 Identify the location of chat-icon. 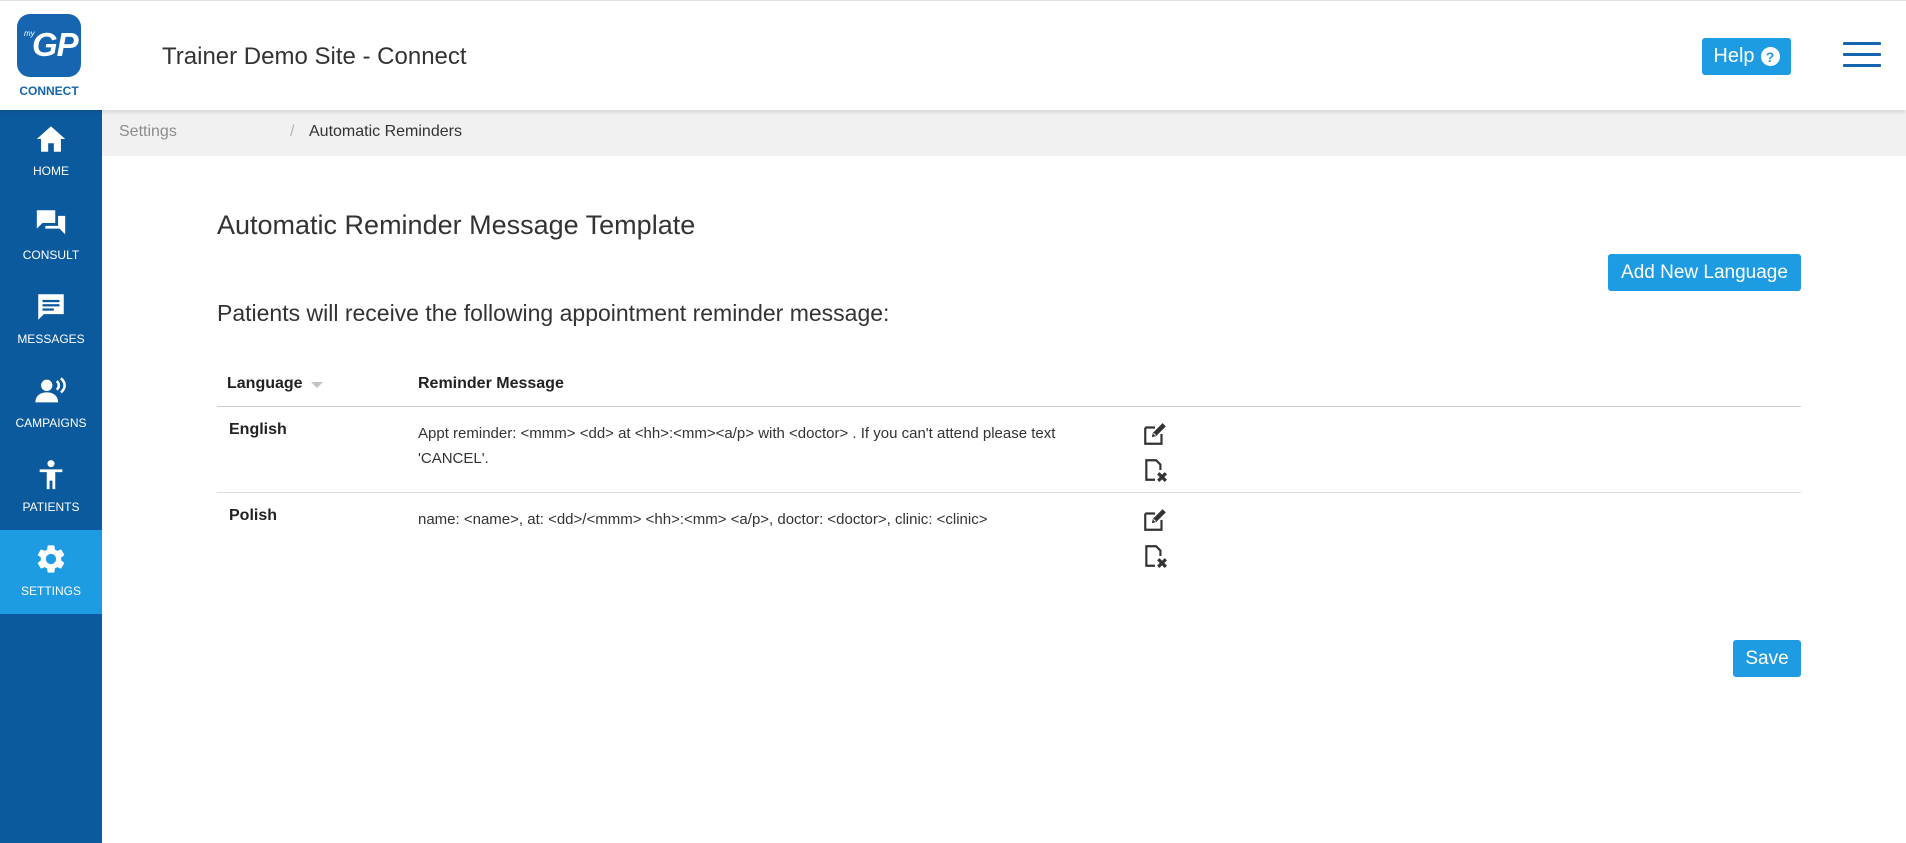
(51, 222).